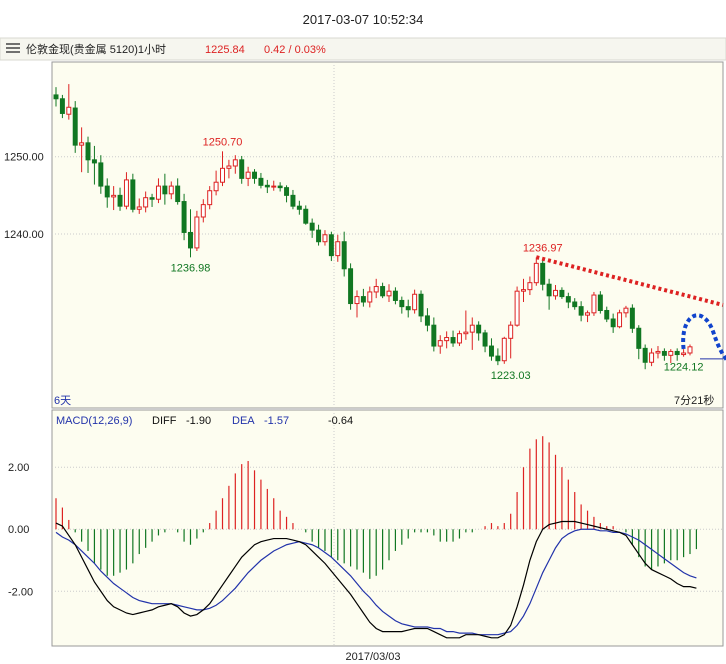  What do you see at coordinates (20, 592) in the screenshot?
I see `macd-tick-label: -2.00` at bounding box center [20, 592].